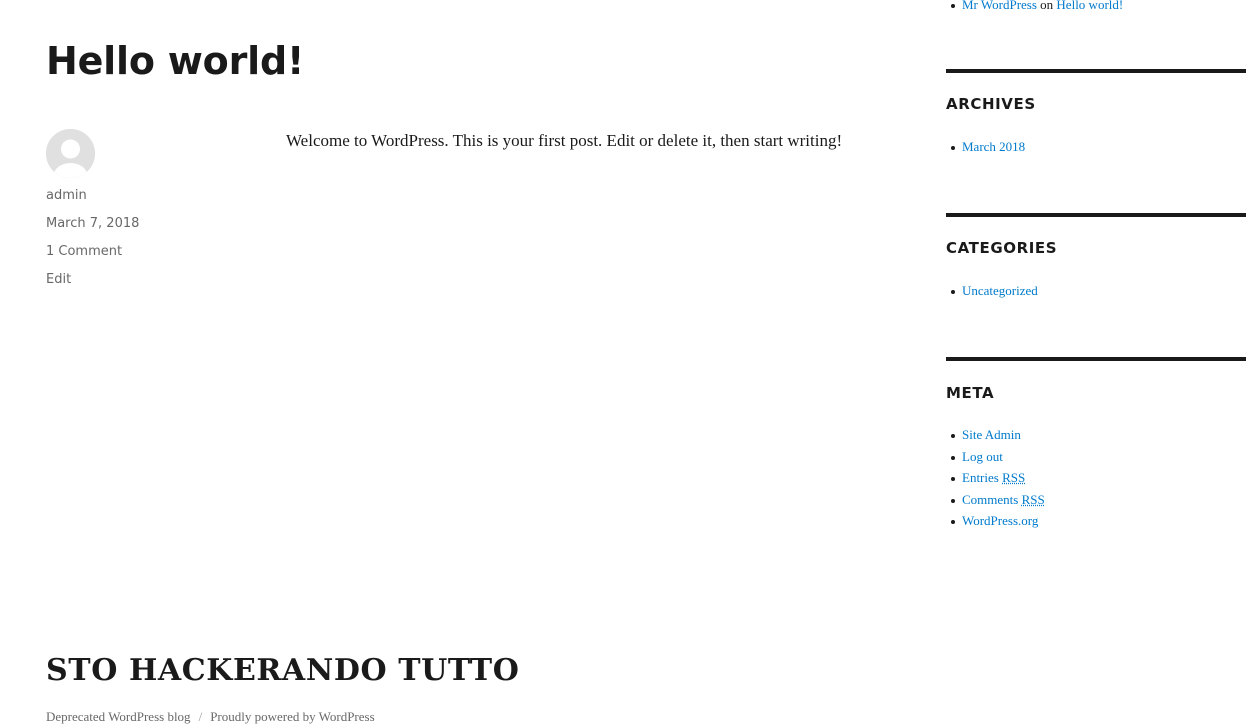 This screenshot has height=728, width=1258. I want to click on post-date: March 7, 2018, so click(92, 224).